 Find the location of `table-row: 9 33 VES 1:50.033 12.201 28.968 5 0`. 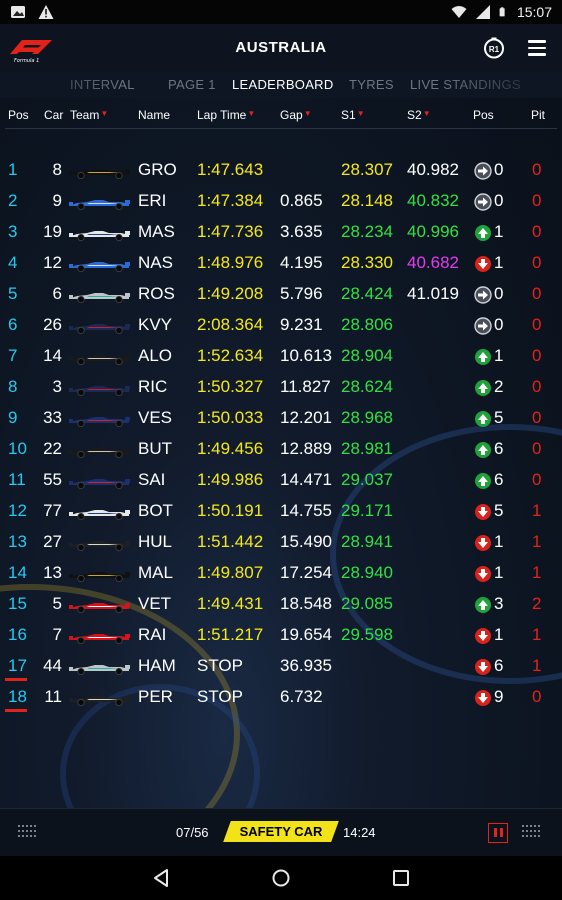

table-row: 9 33 VES 1:50.033 12.201 28.968 5 0 is located at coordinates (281, 418).